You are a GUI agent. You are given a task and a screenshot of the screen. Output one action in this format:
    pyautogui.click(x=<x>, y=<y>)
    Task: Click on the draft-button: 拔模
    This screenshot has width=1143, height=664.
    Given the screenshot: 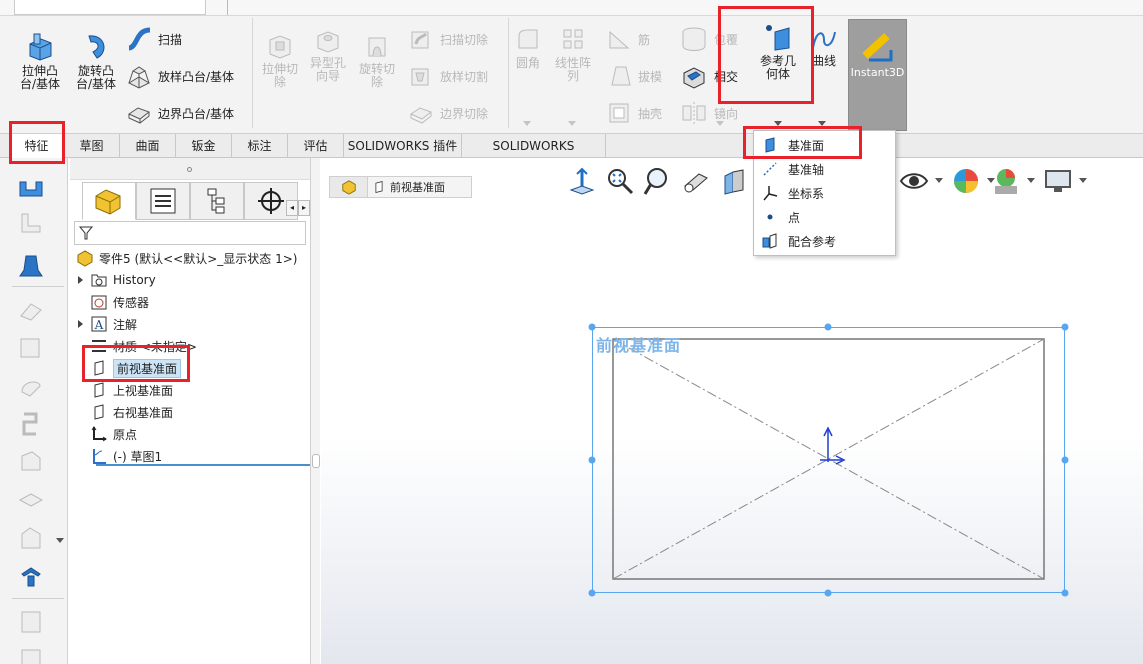 What is the action you would take?
    pyautogui.click(x=634, y=76)
    